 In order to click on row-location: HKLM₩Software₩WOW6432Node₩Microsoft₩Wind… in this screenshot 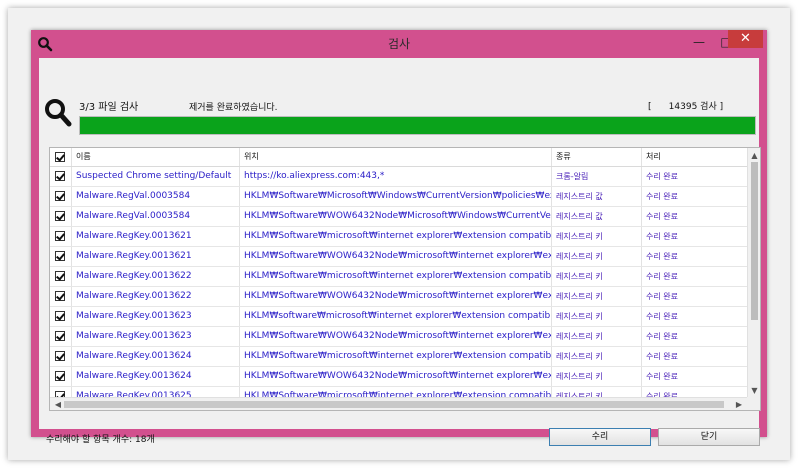, I will do `click(396, 216)`.